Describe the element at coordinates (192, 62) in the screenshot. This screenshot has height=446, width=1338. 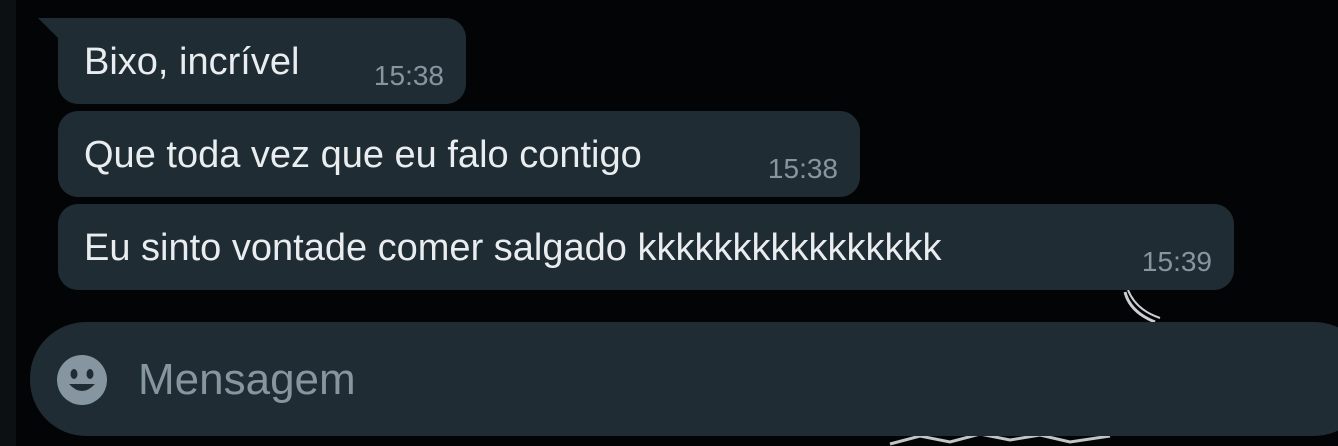
I see `message-text: Bixo, incrível` at that location.